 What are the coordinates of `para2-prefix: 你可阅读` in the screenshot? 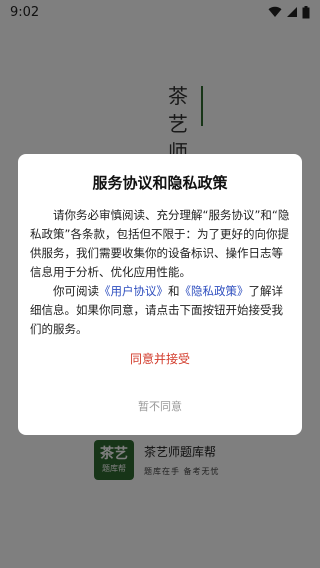 It's located at (76, 291).